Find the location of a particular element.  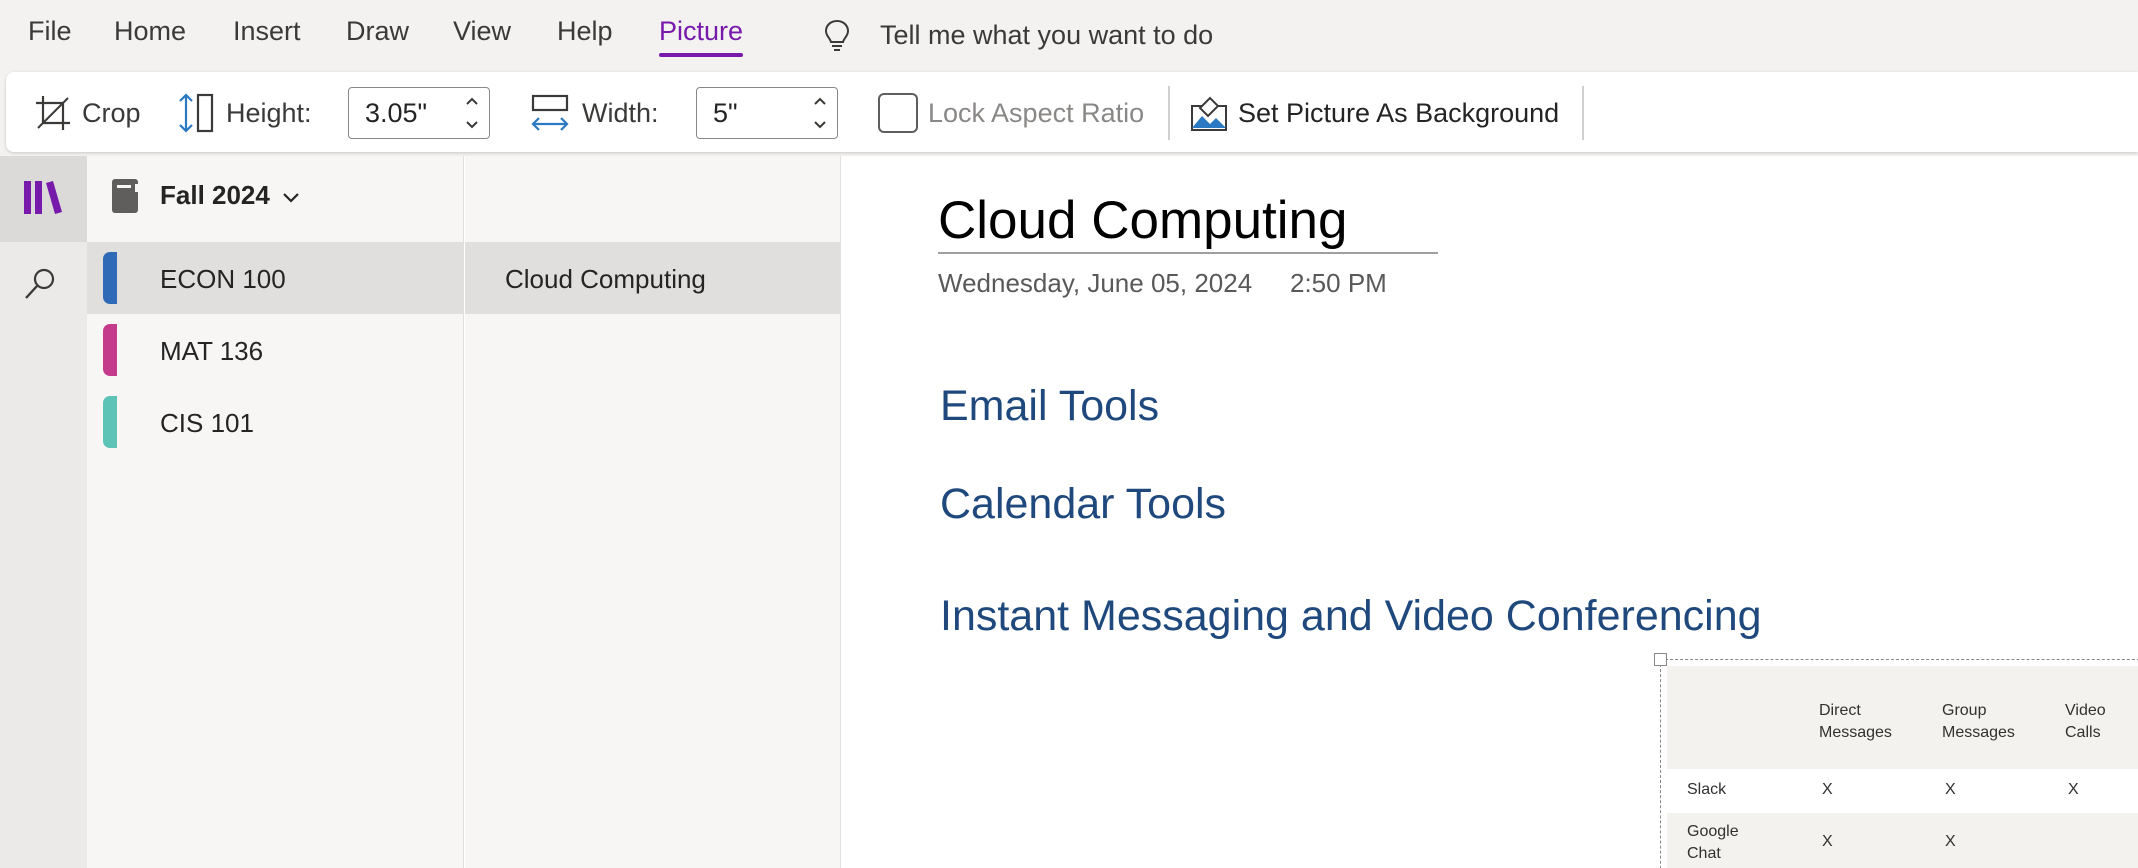

table-row: Google Chat X X is located at coordinates (1902, 840).